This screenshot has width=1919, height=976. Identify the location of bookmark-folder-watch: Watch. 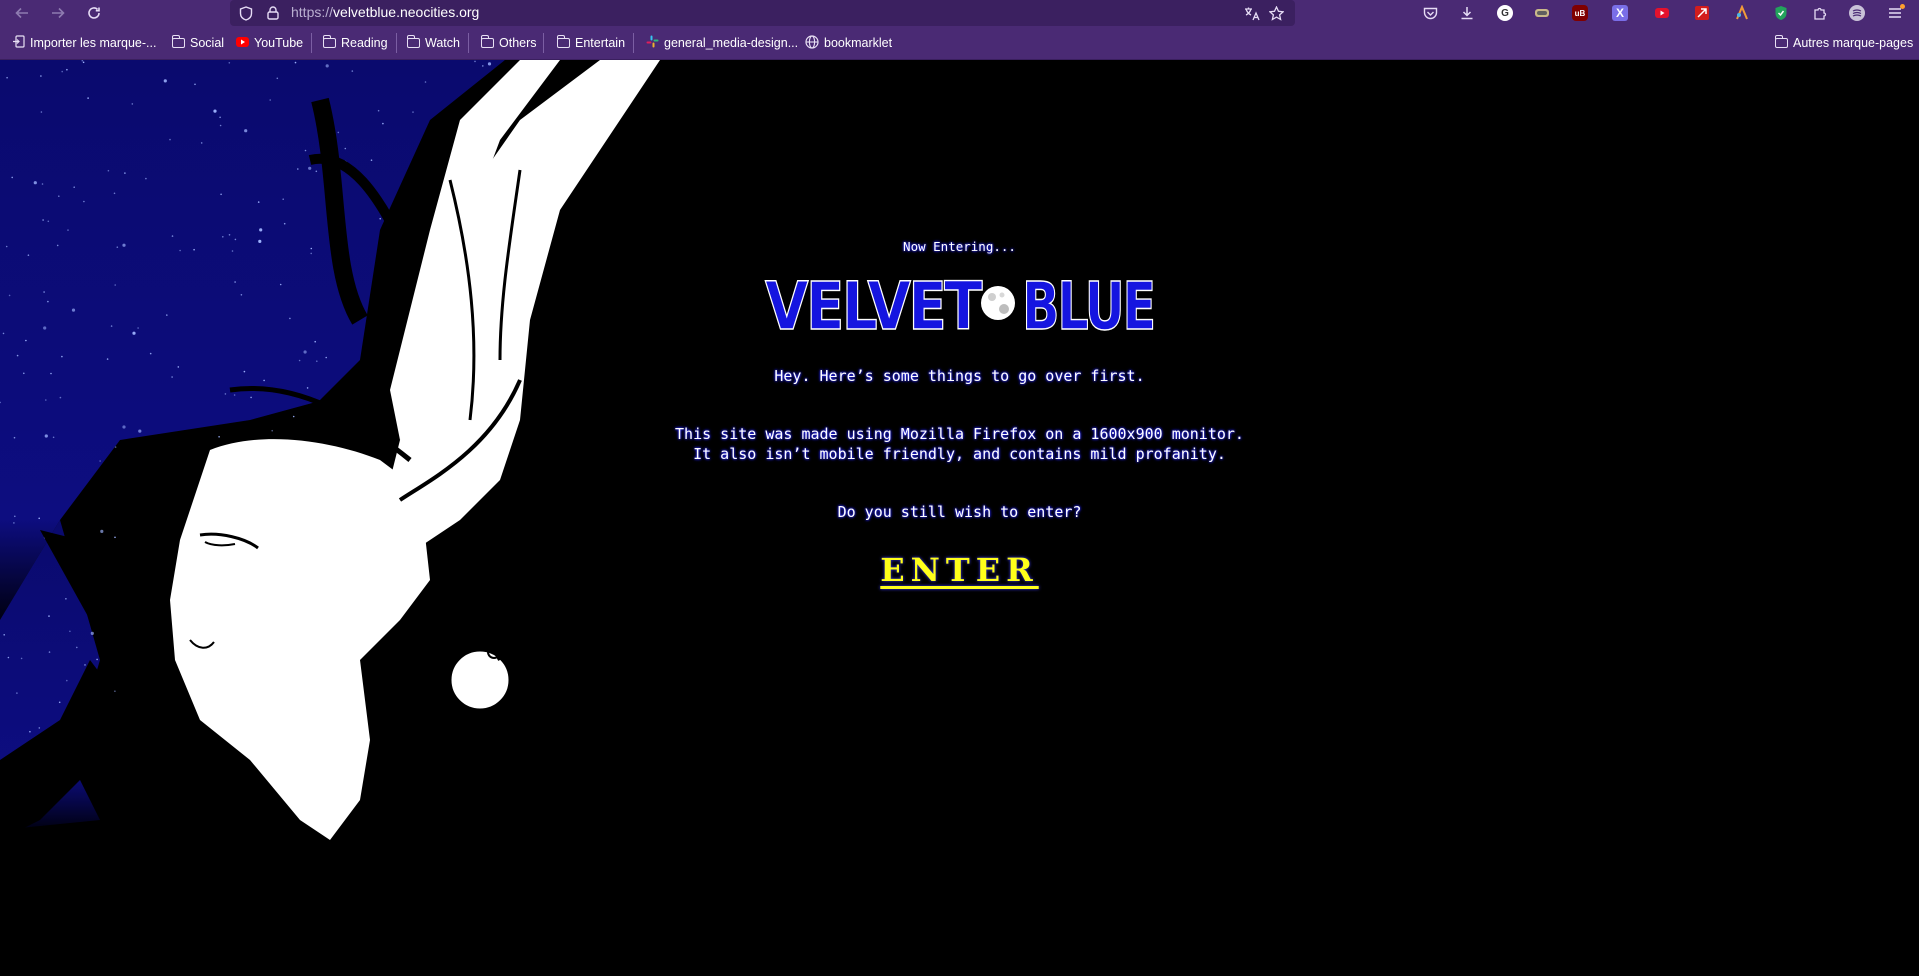
(433, 43).